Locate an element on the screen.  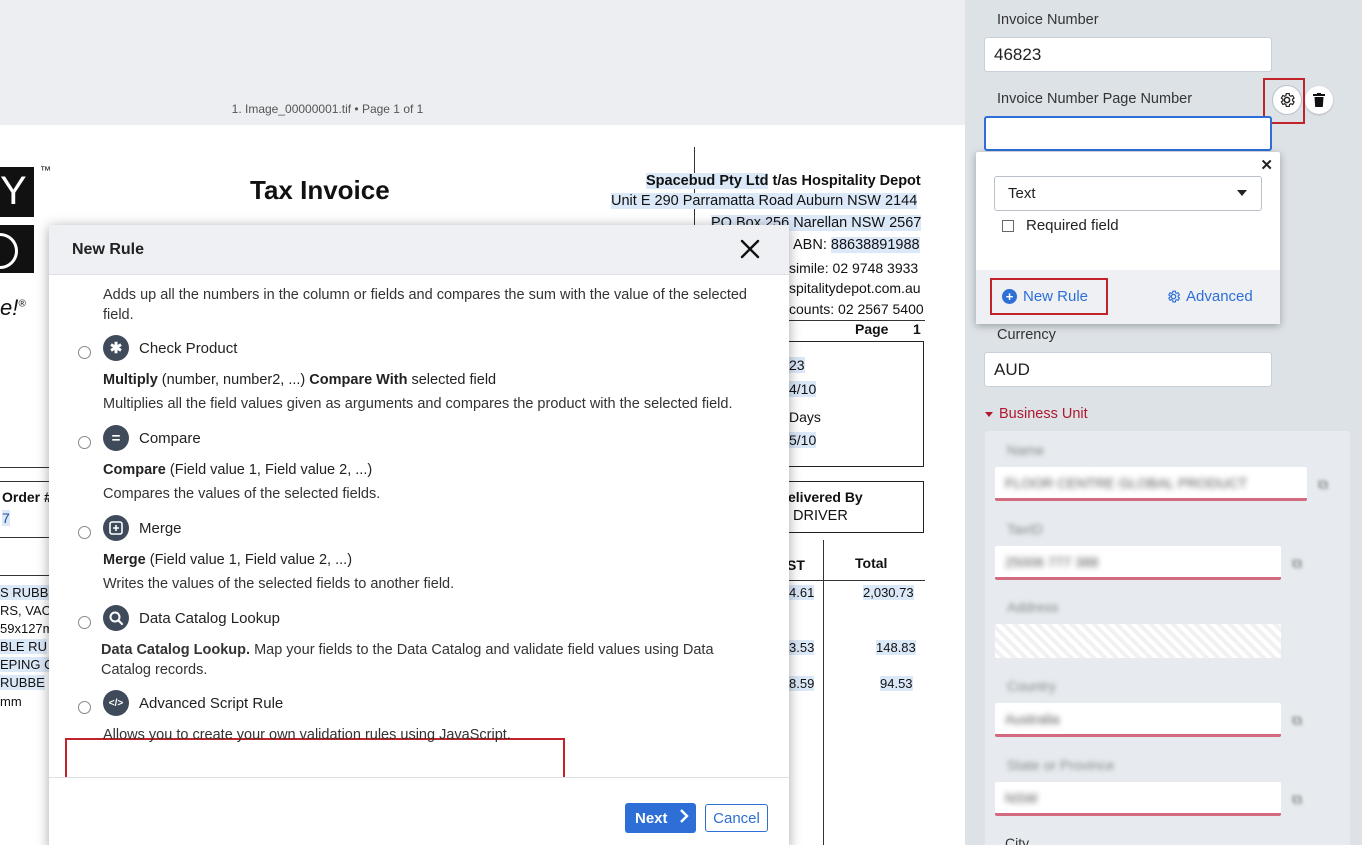
page-value: 1 is located at coordinates (917, 329).